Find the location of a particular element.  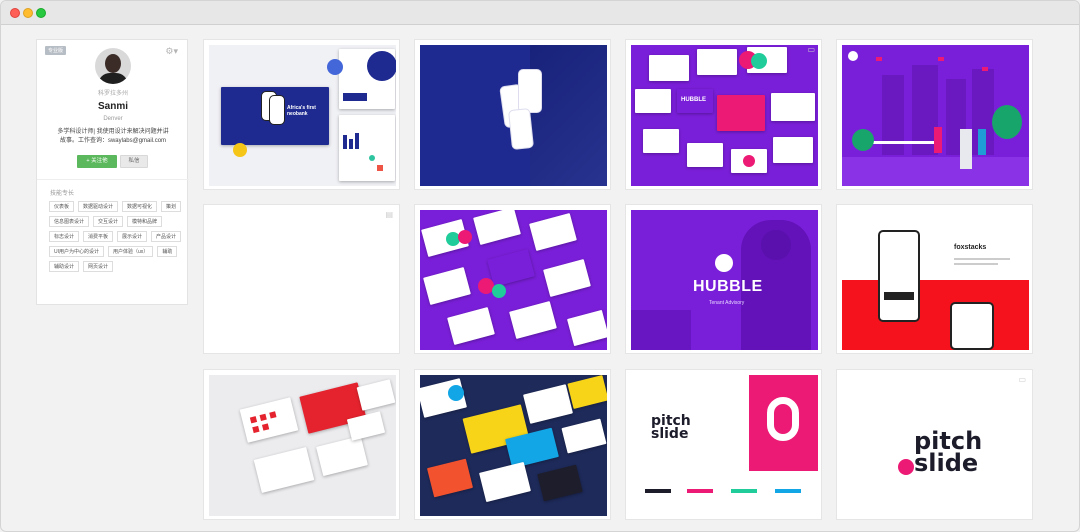

colorful-decks-preview is located at coordinates (513, 445).